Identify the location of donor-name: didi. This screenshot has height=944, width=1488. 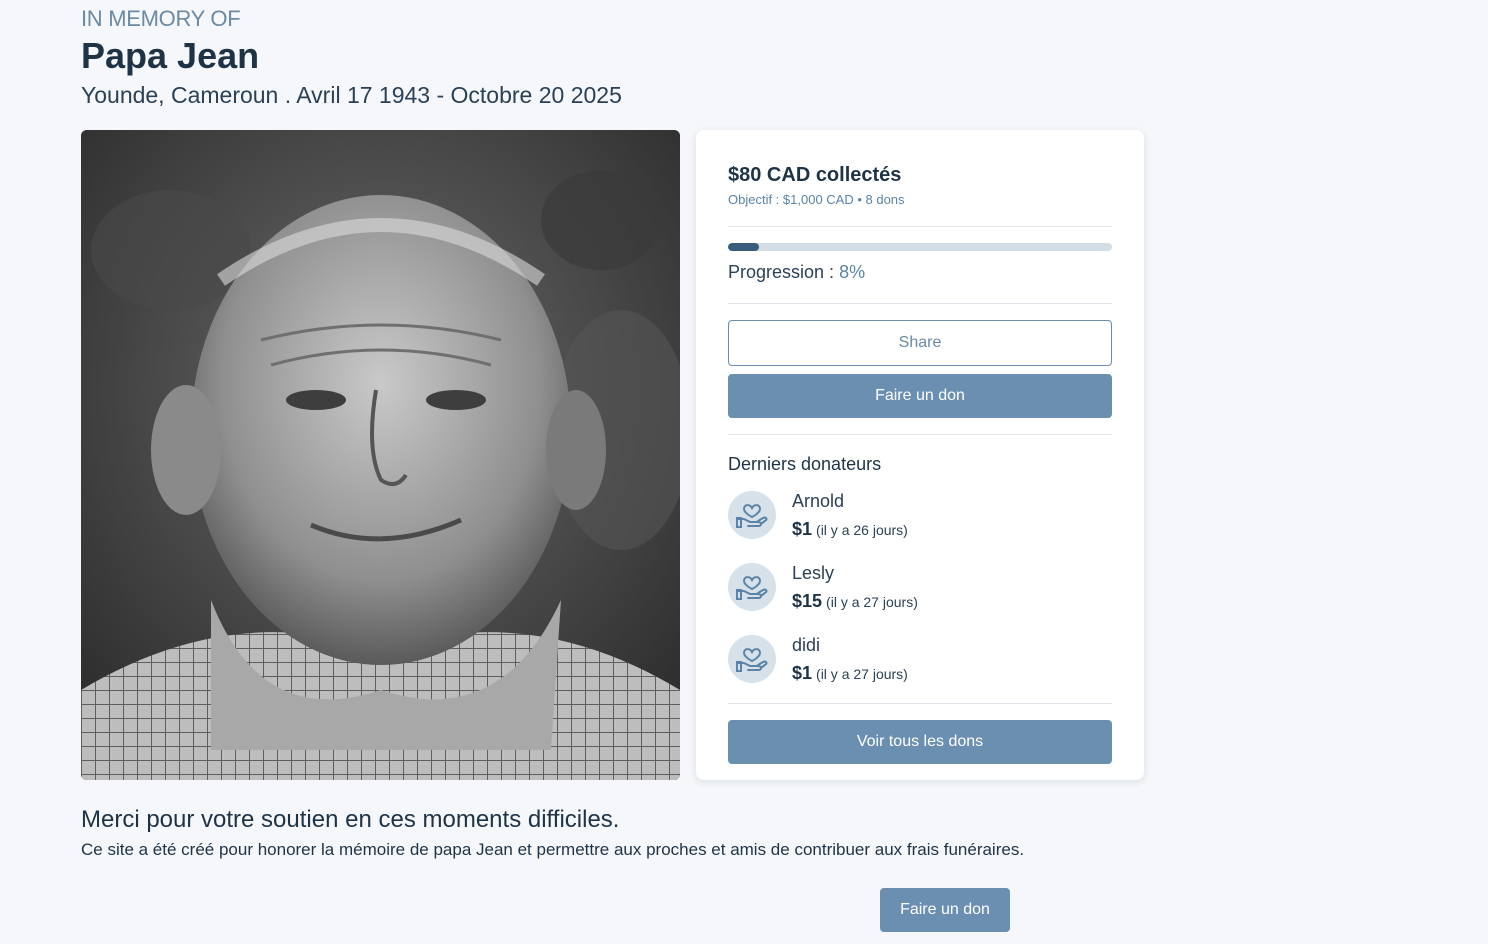
(806, 645).